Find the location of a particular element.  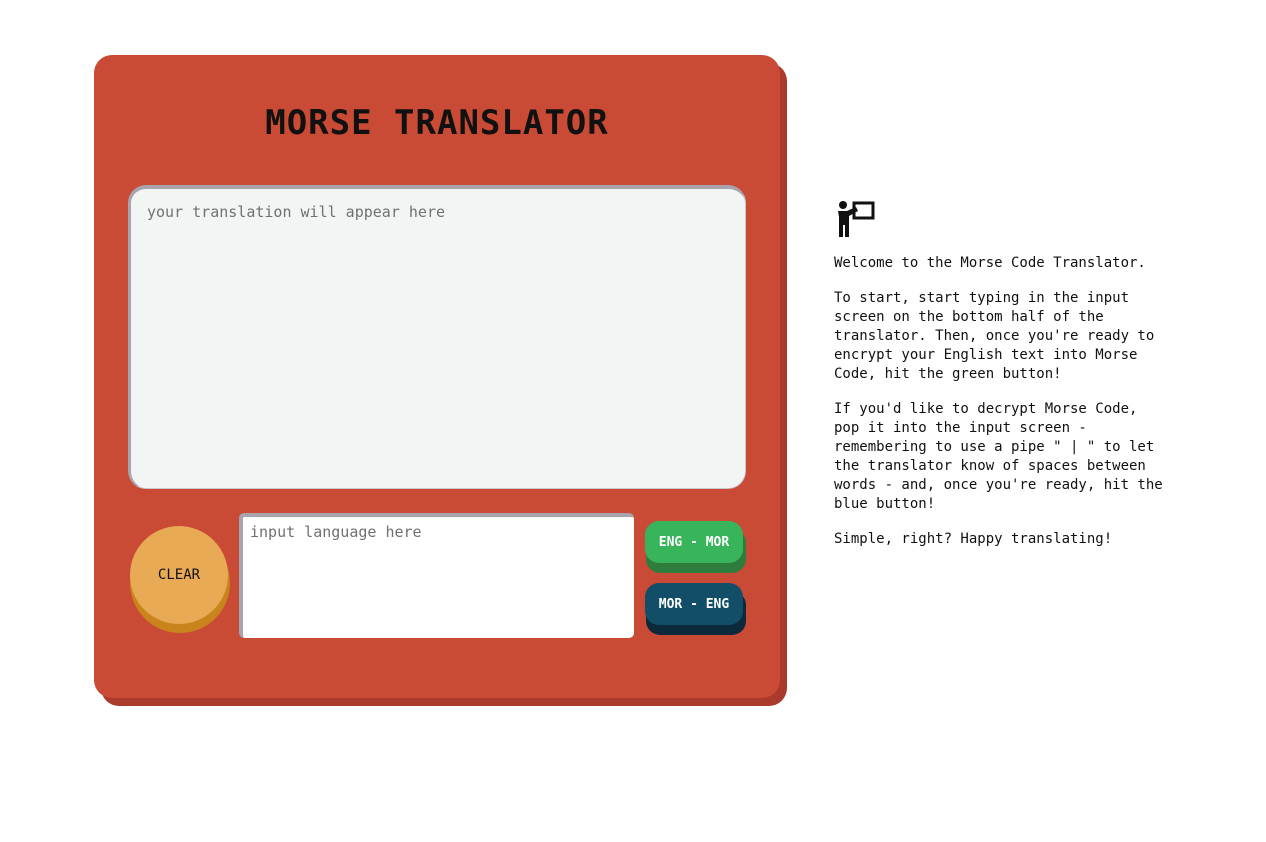

eng-to-mor-button: ENG - MOR is located at coordinates (694, 542).